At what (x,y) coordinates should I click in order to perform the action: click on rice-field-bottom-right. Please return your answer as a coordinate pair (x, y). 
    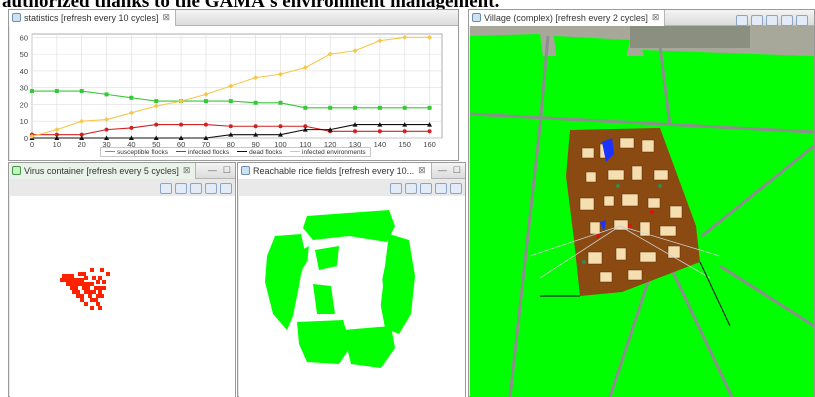
    Looking at the image, I should click on (369, 347).